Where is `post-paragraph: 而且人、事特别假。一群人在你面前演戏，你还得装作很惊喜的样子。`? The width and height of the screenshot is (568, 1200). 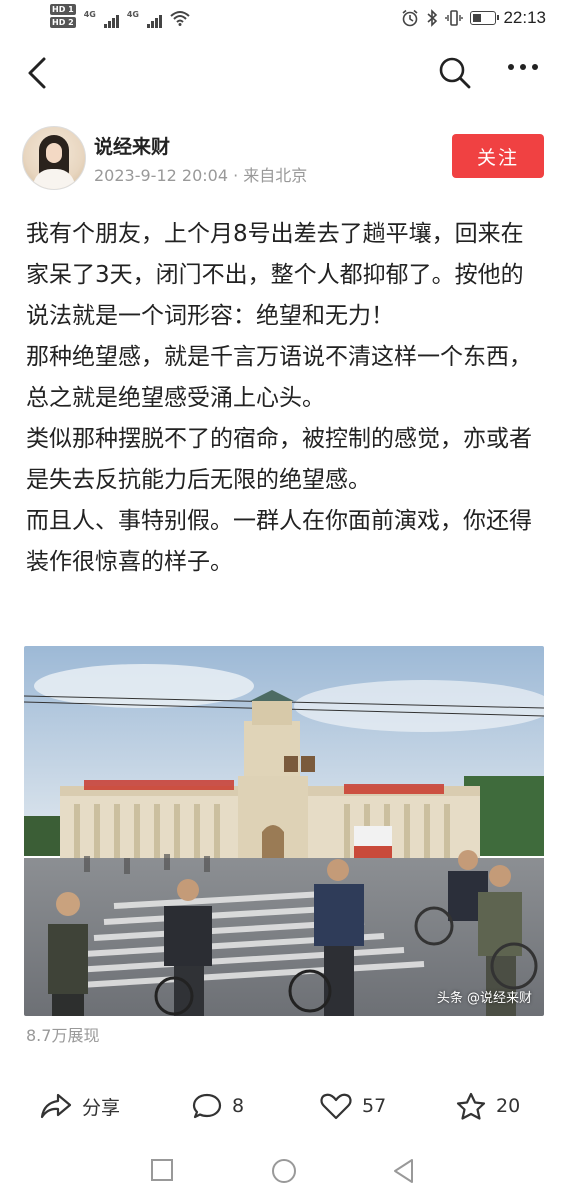
post-paragraph: 而且人、事特别假。一群人在你面前演戏，你还得装作很惊喜的样子。 is located at coordinates (279, 541).